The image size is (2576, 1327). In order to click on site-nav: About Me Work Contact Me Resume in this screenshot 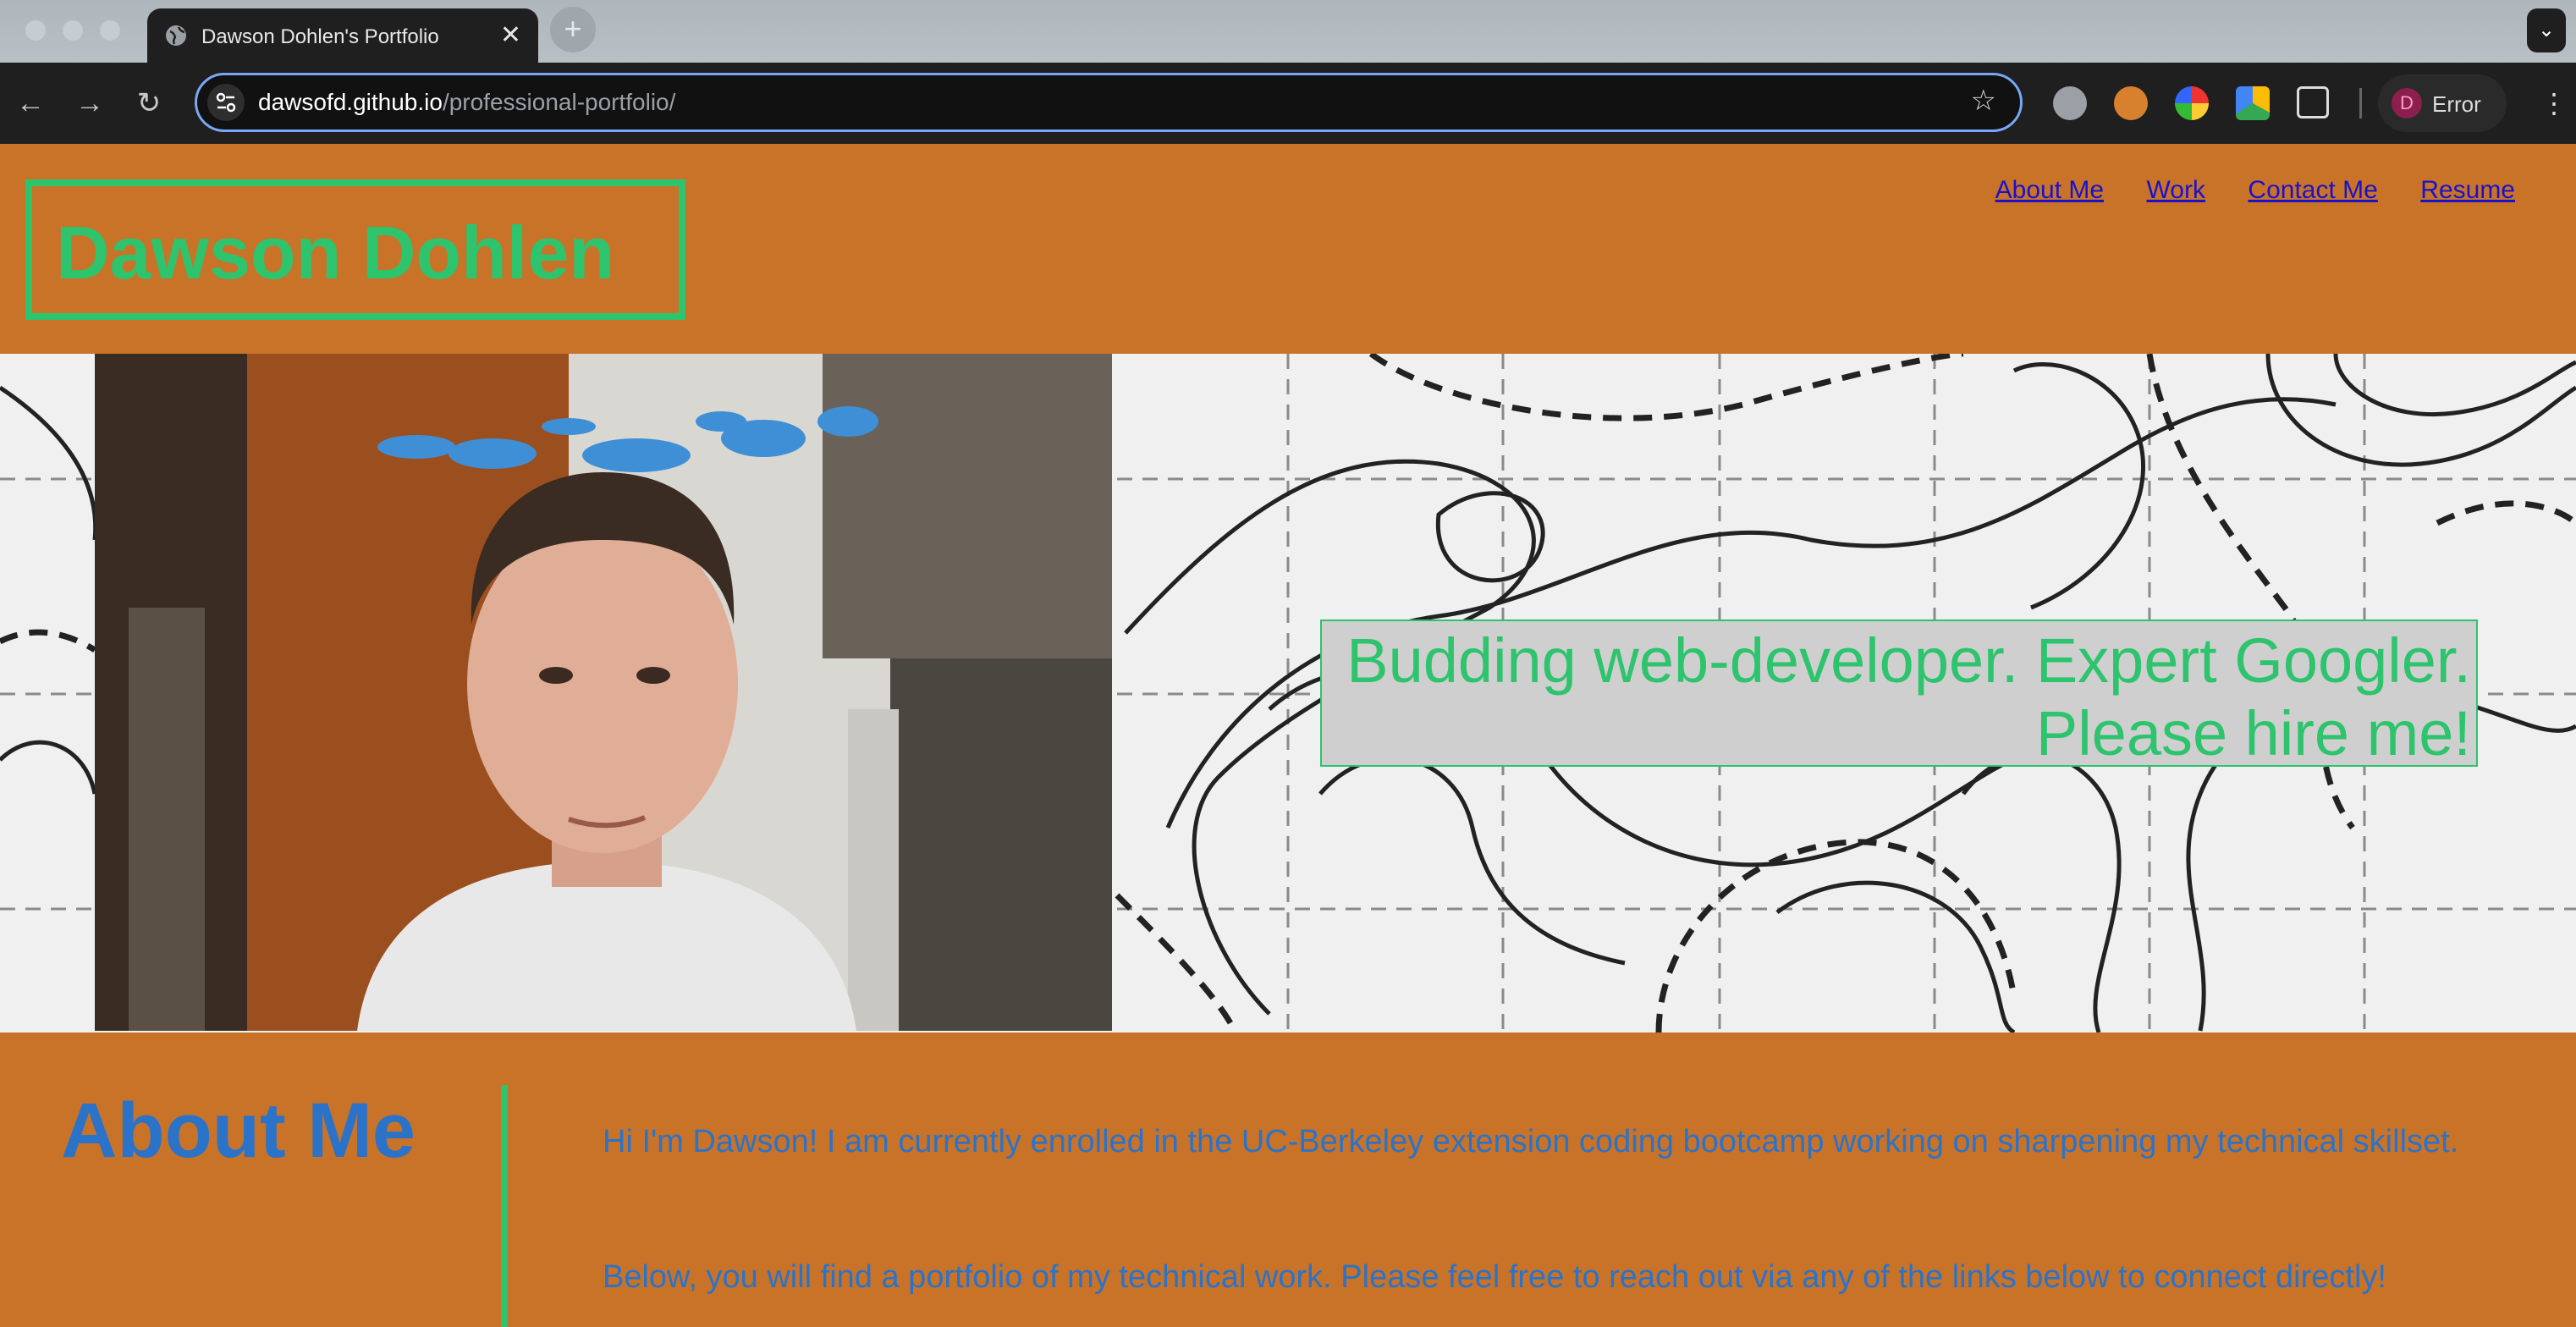, I will do `click(2236, 190)`.